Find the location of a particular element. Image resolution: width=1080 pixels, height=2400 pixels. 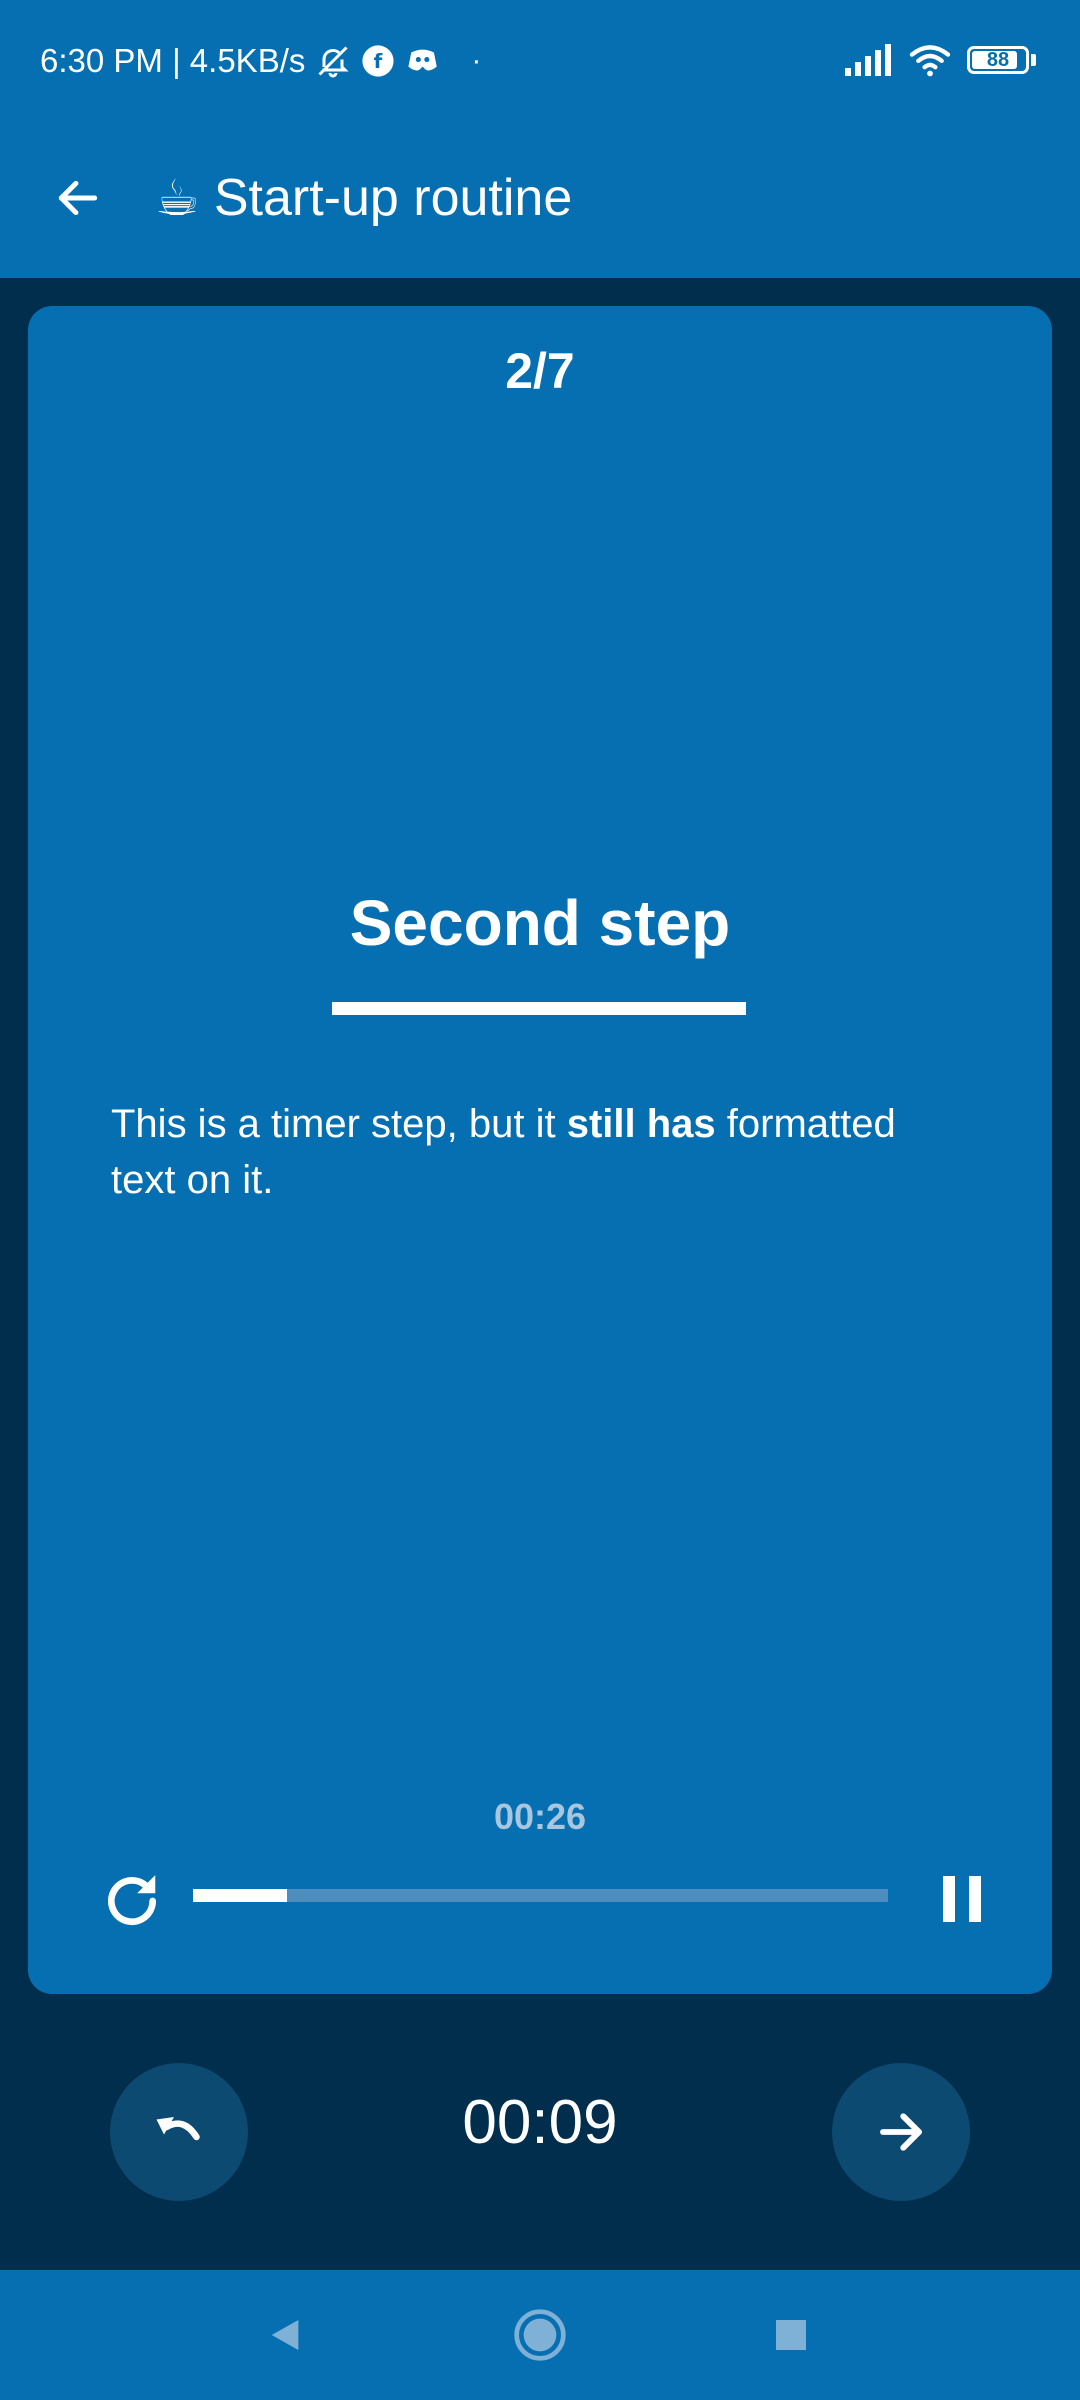

status-time-speed: 6:30 PM | 4.5KB/s is located at coordinates (173, 60).